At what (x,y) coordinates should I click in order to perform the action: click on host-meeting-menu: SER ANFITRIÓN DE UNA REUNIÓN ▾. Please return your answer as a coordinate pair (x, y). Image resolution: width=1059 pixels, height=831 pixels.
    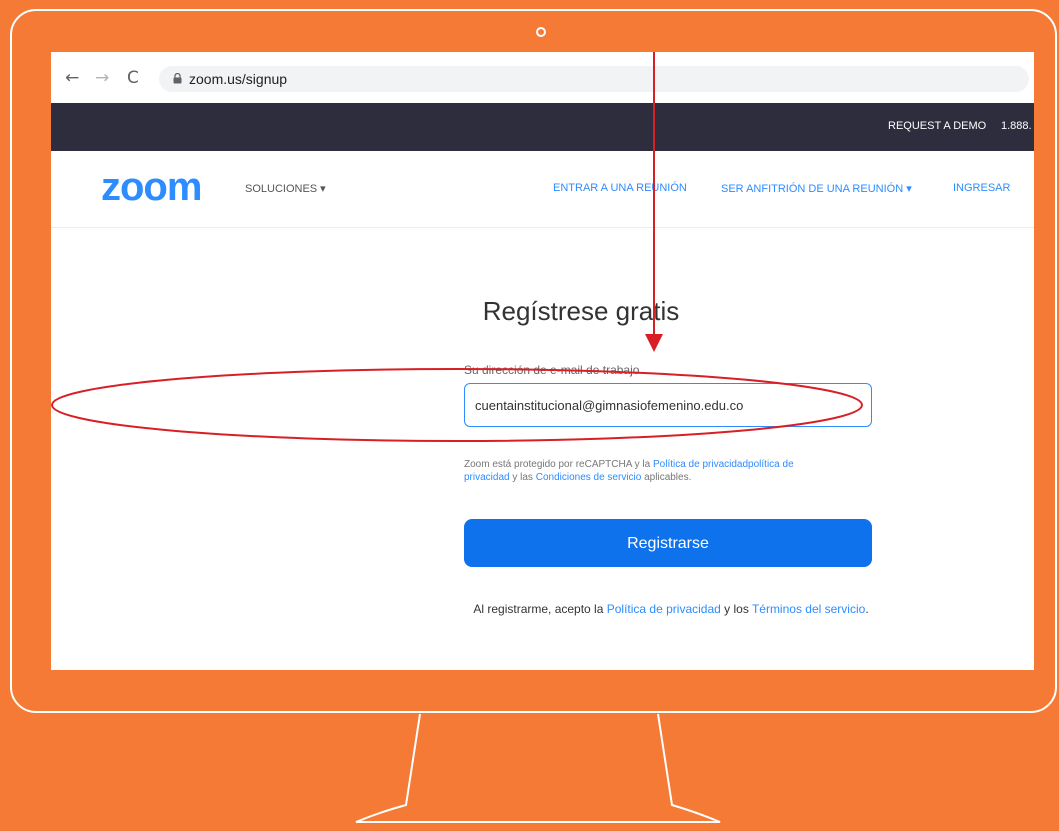
    Looking at the image, I should click on (816, 188).